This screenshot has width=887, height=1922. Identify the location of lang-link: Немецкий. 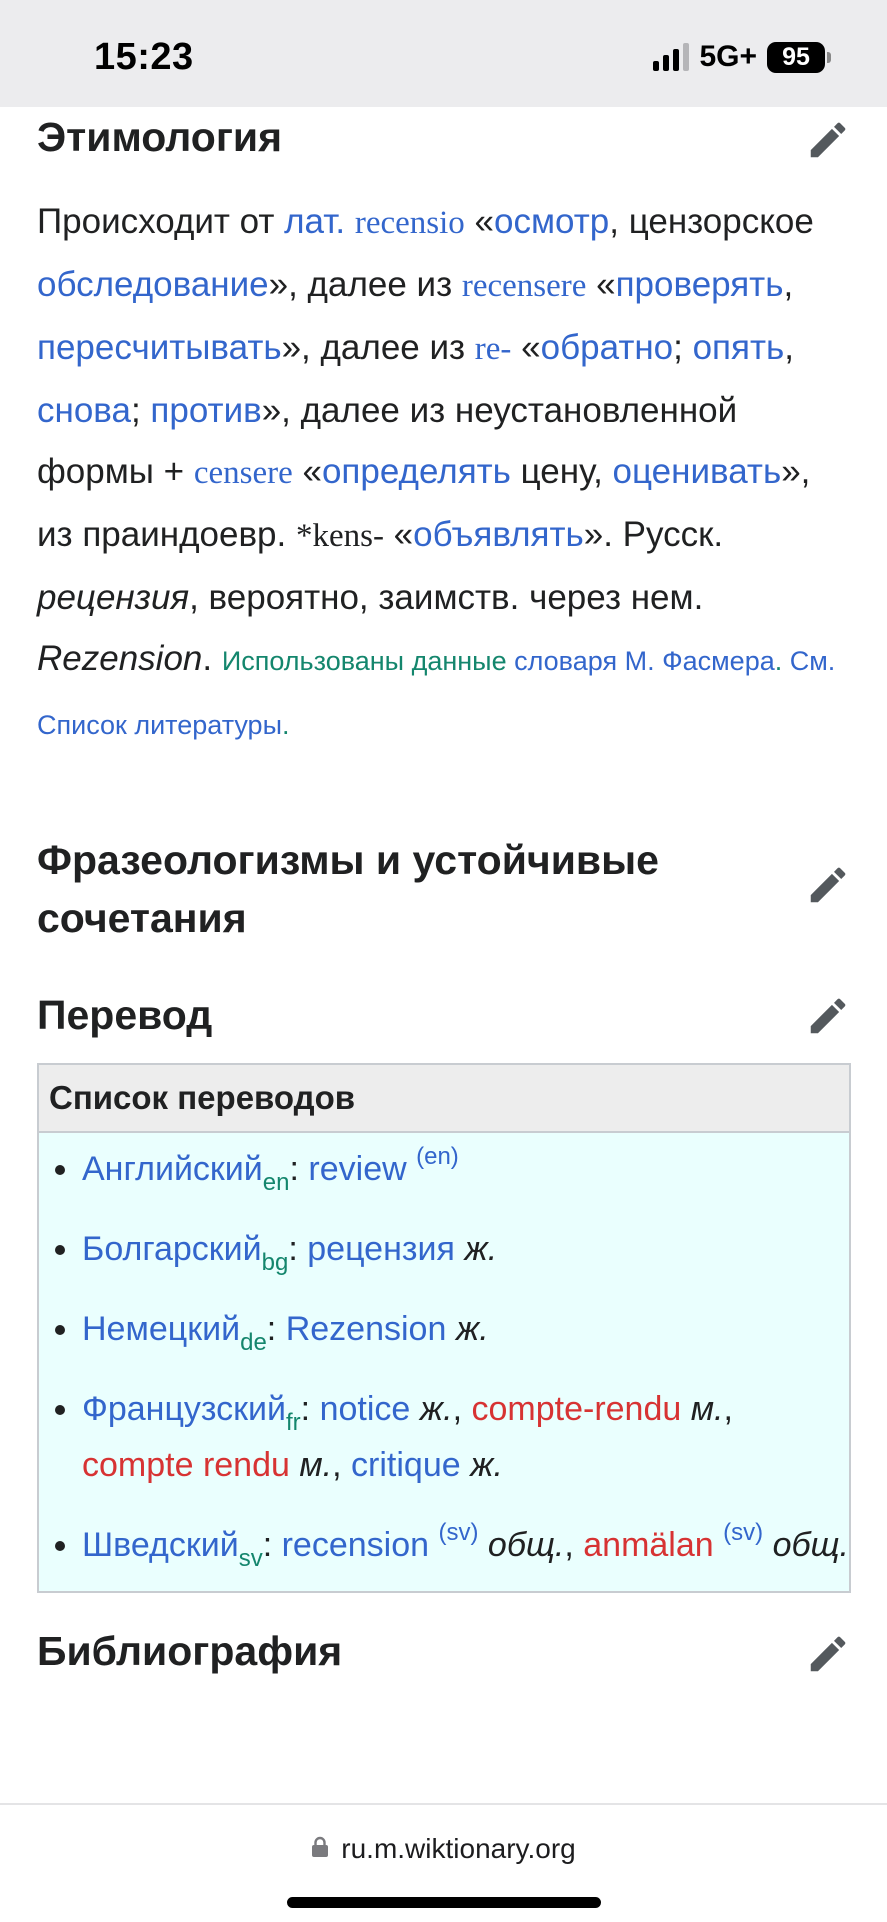
(161, 1329).